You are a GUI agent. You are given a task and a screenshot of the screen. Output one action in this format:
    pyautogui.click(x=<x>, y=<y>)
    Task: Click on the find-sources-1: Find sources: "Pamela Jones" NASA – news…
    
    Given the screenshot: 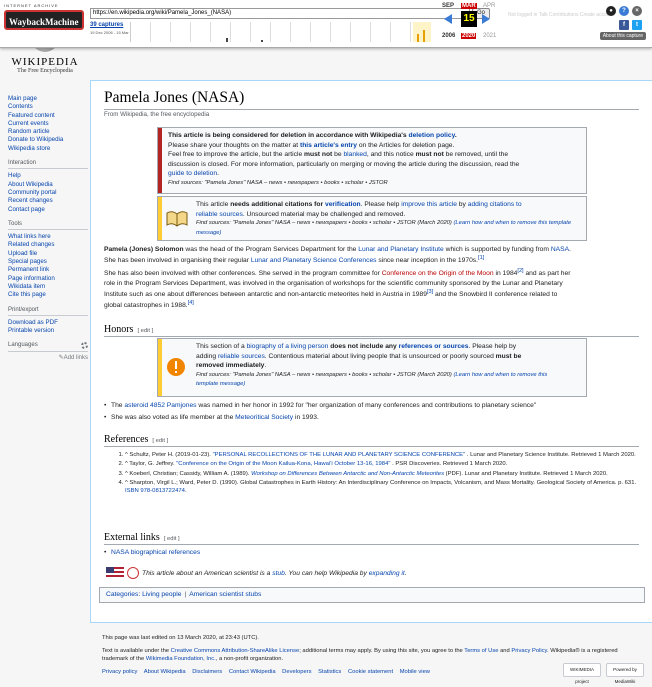 What is the action you would take?
    pyautogui.click(x=278, y=183)
    